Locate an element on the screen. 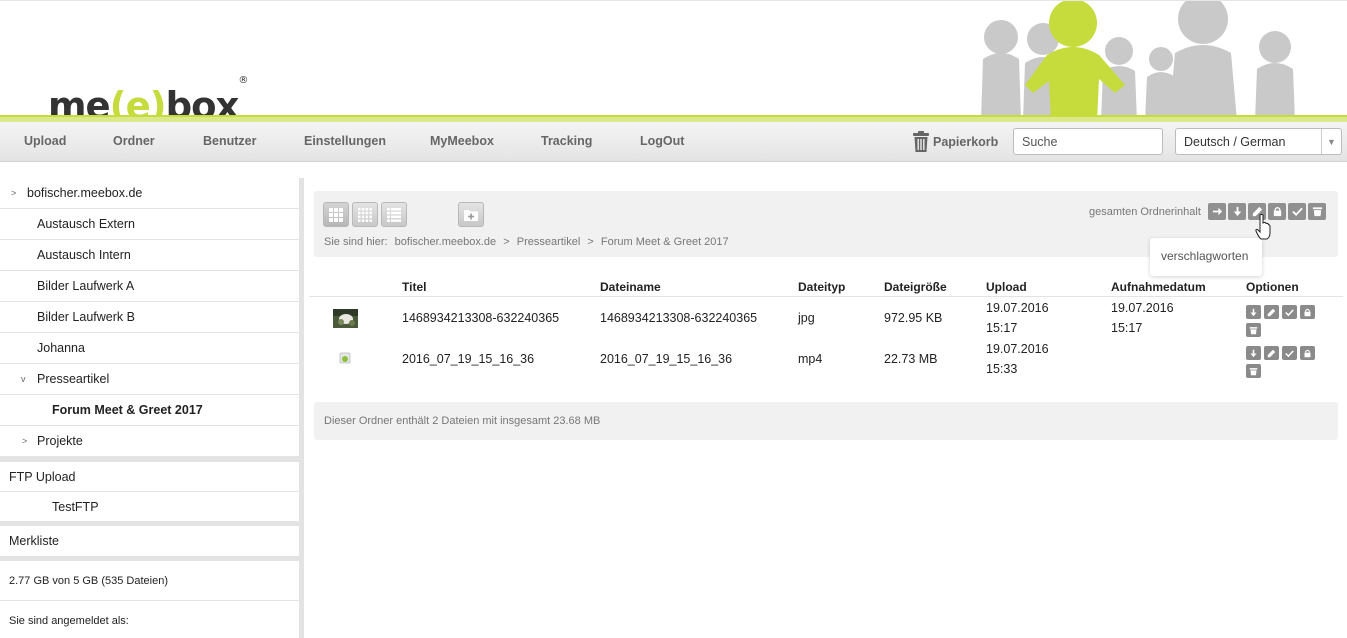 This screenshot has width=1347, height=638. language-value: Deutsch / German is located at coordinates (1235, 142).